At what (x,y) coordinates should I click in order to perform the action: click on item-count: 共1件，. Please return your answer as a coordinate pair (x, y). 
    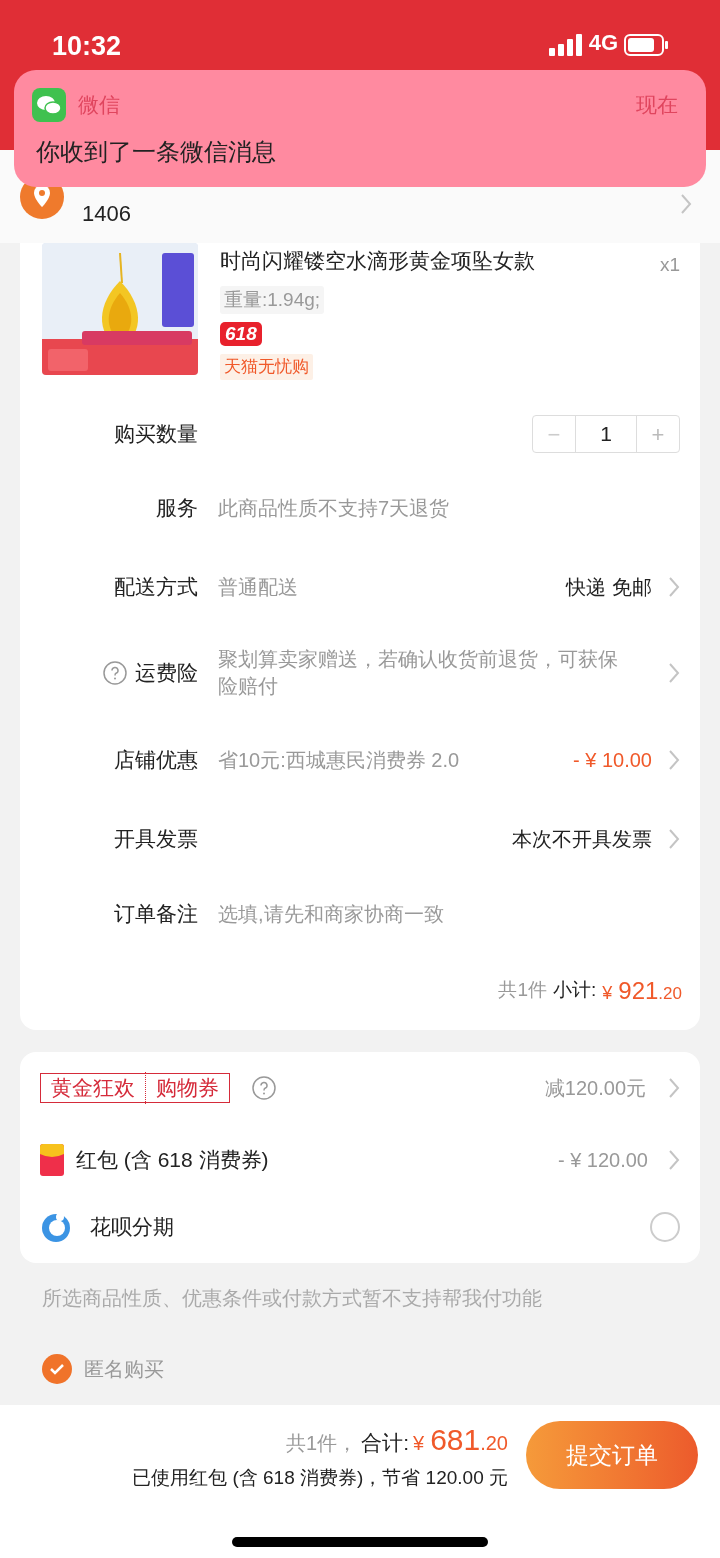
    Looking at the image, I should click on (322, 1443).